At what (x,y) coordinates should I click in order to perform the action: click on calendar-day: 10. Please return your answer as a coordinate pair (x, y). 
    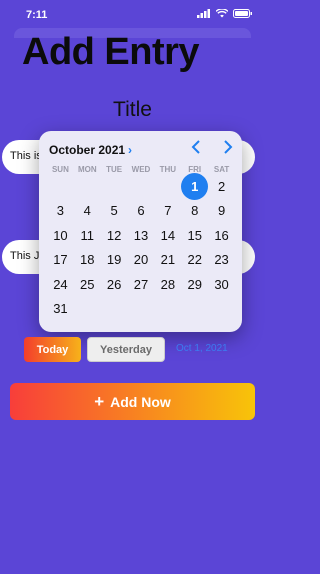
    Looking at the image, I should click on (60, 235).